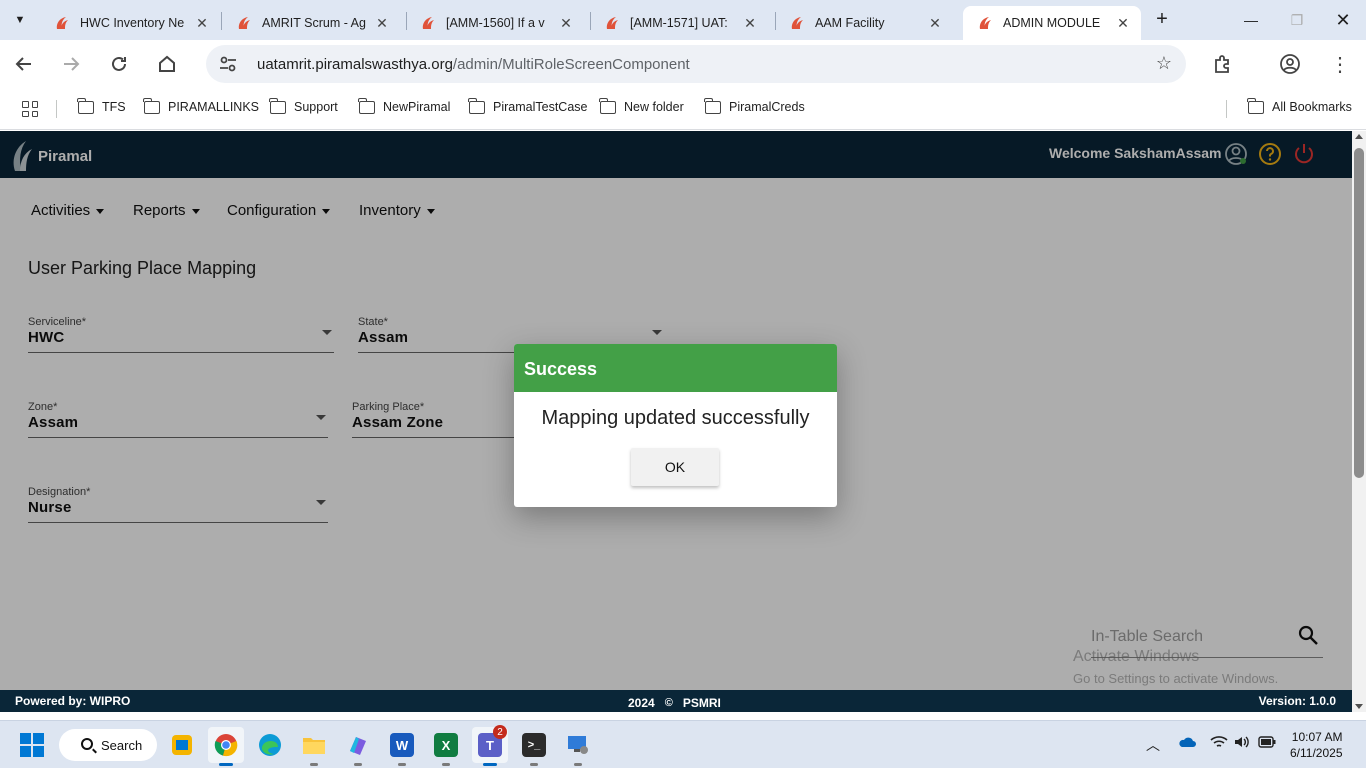  Describe the element at coordinates (675, 418) in the screenshot. I see `dialog-message: Mapping updated successfully` at that location.